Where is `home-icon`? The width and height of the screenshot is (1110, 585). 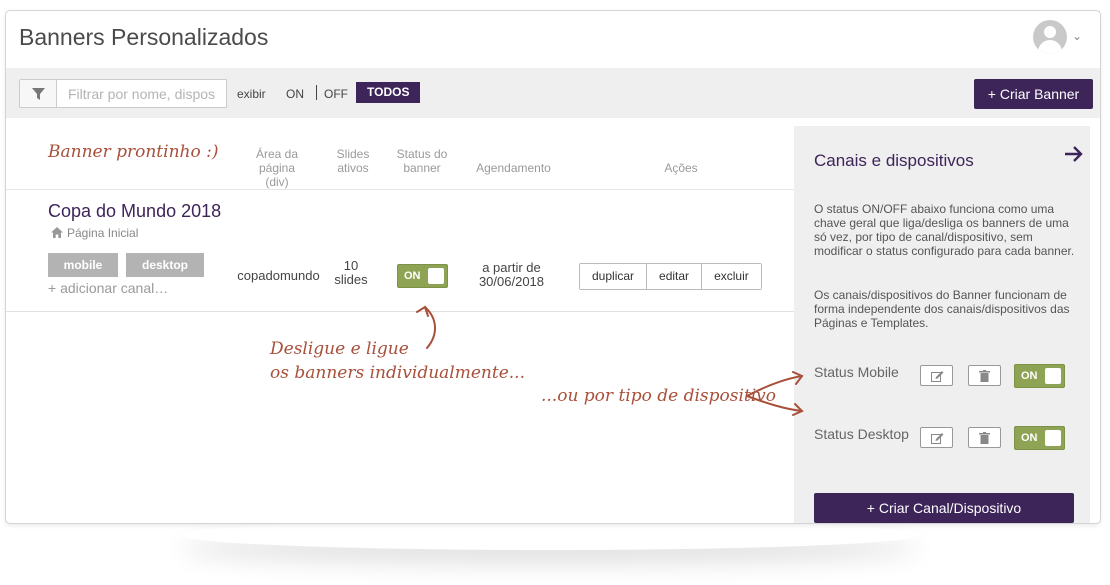
home-icon is located at coordinates (57, 232).